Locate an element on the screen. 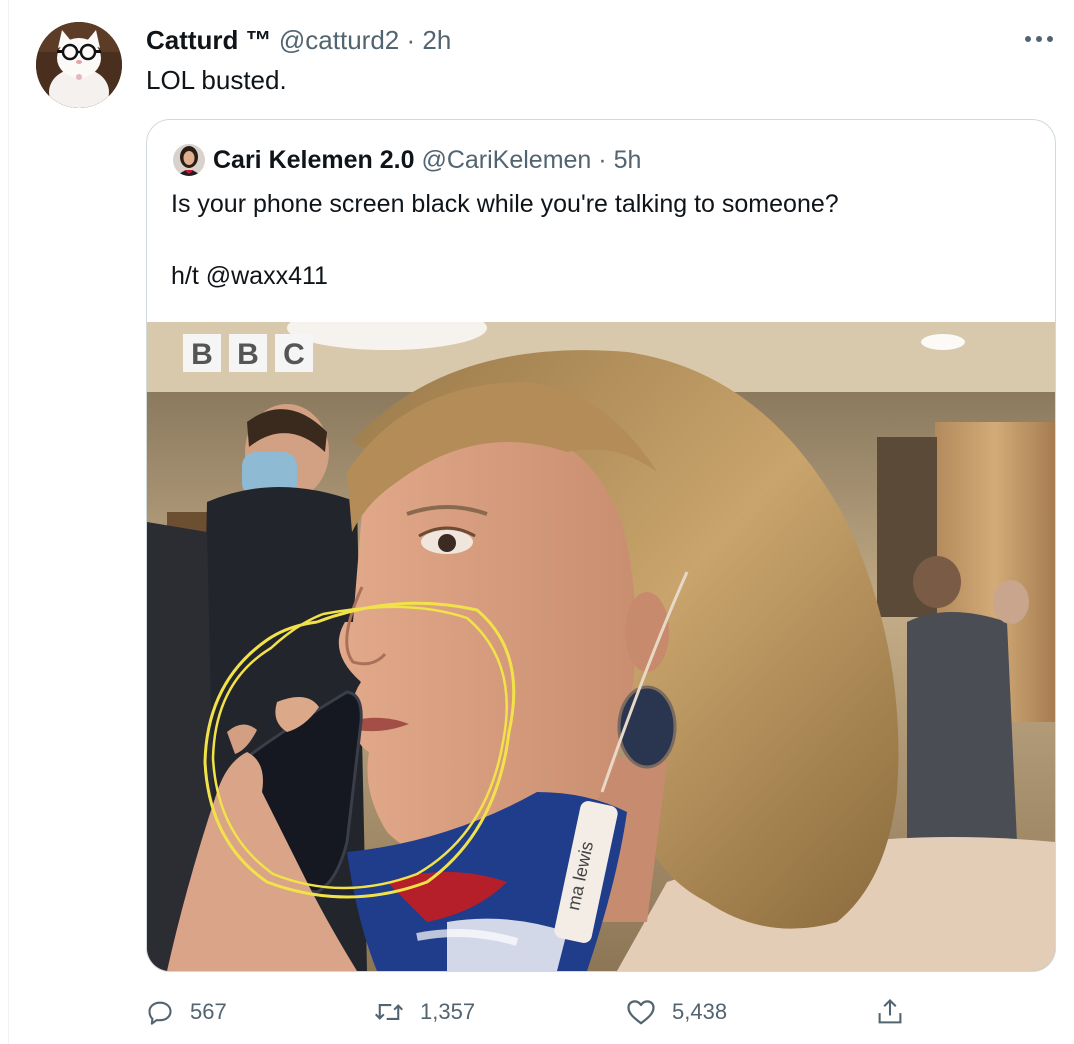 Image resolution: width=1074 pixels, height=1044 pixels. like-icon is located at coordinates (641, 1012).